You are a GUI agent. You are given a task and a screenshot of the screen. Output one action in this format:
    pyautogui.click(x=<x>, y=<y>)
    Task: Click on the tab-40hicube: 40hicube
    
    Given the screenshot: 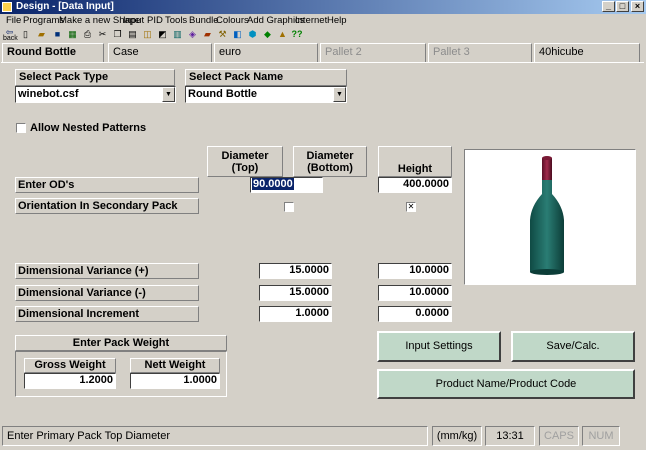 What is the action you would take?
    pyautogui.click(x=587, y=53)
    